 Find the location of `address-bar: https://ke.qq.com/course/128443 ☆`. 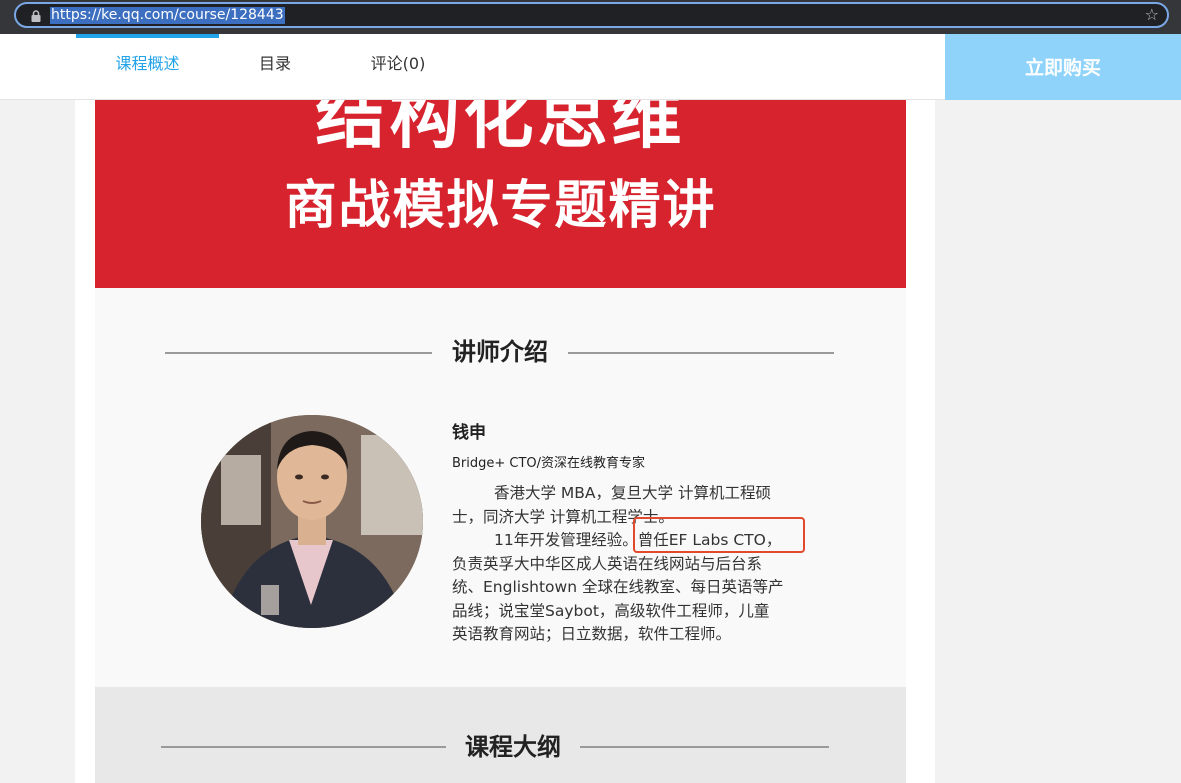

address-bar: https://ke.qq.com/course/128443 ☆ is located at coordinates (591, 15).